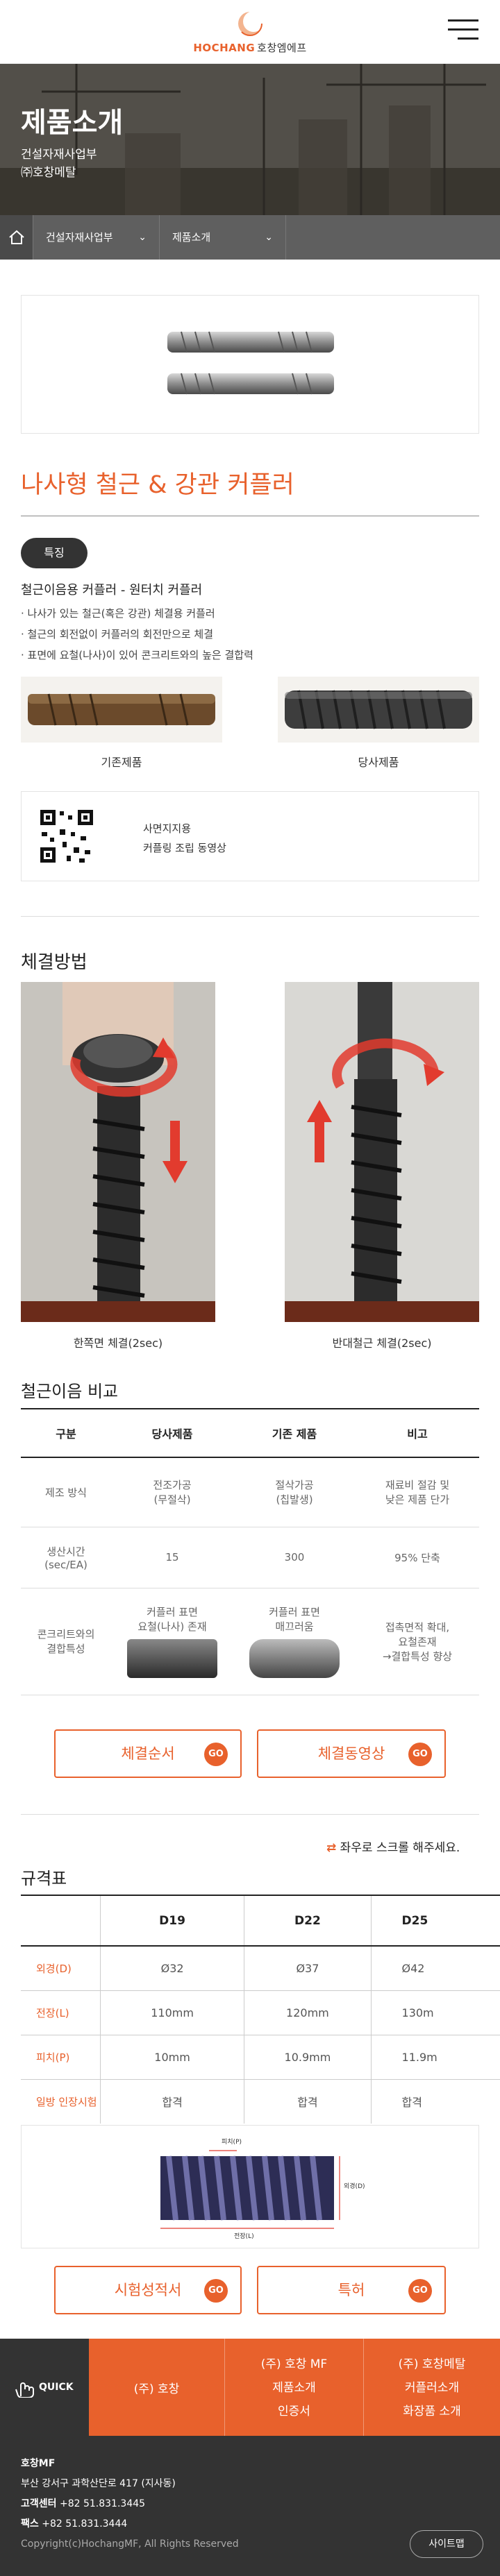 The height and width of the screenshot is (2576, 500). I want to click on product-image-card, so click(250, 364).